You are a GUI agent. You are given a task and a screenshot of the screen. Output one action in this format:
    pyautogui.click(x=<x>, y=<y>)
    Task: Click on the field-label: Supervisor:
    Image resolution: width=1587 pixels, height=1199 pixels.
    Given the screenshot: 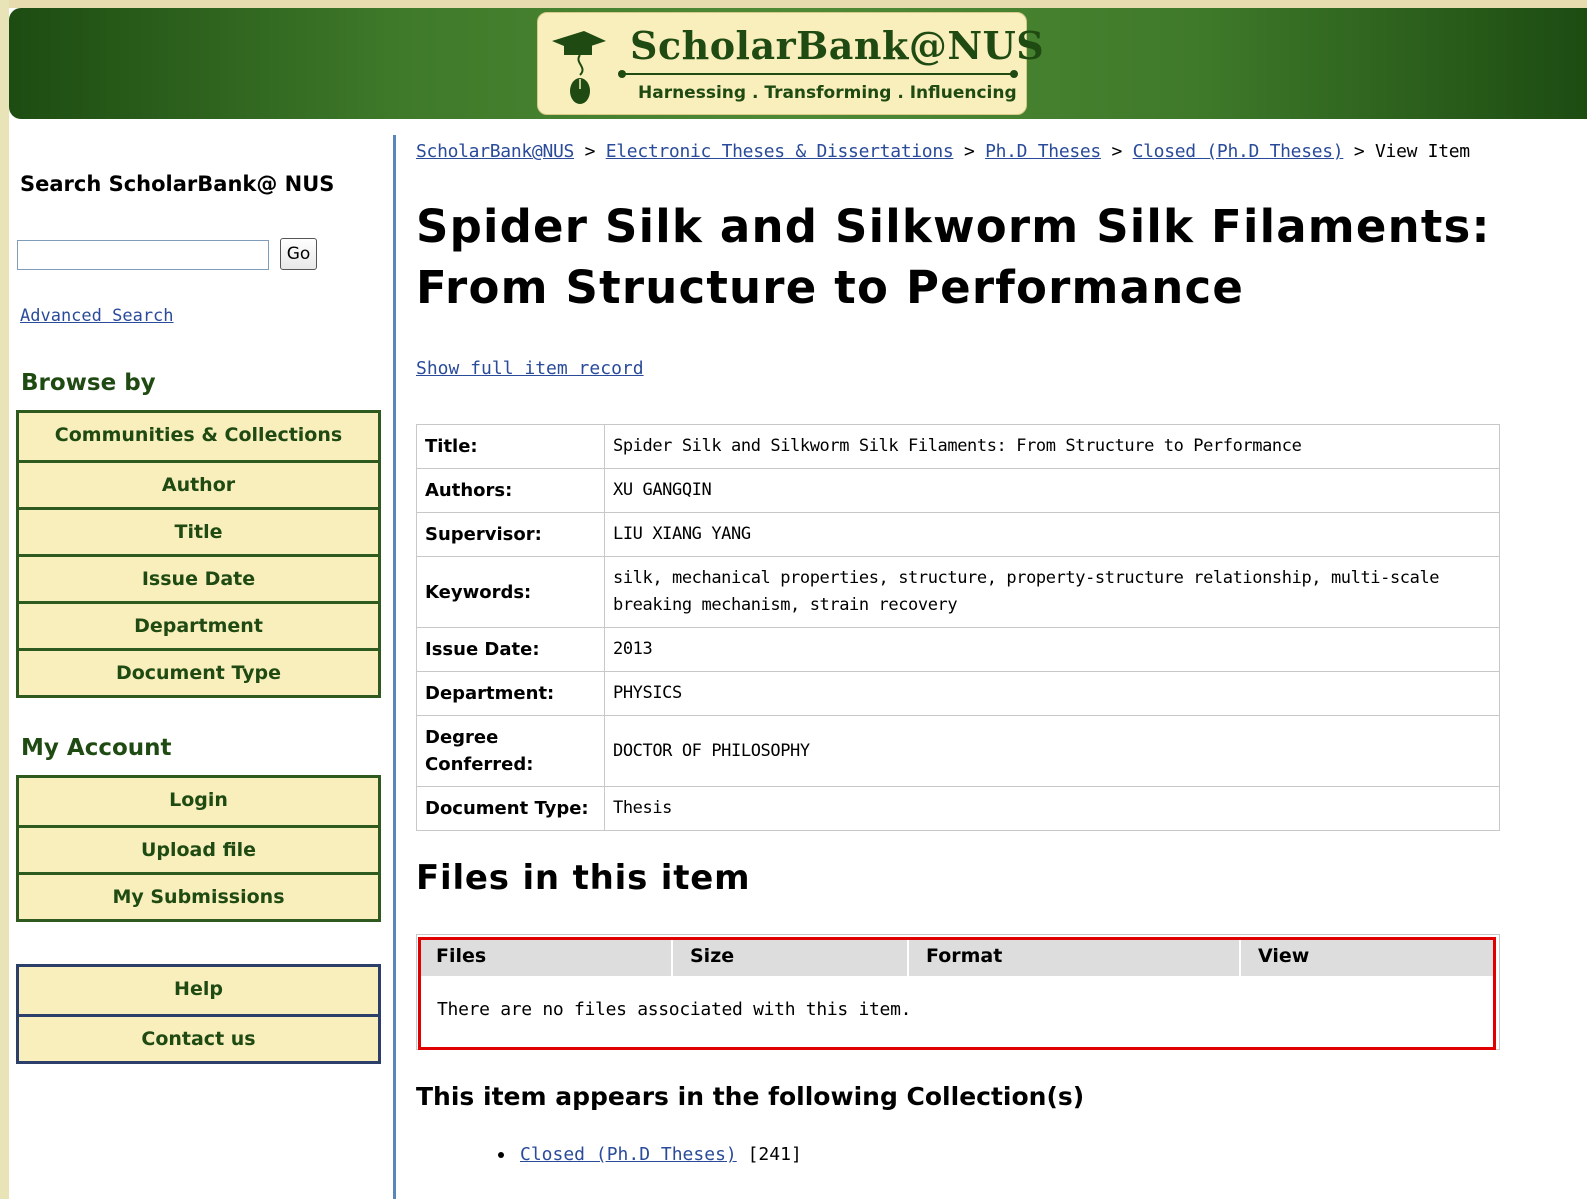 What is the action you would take?
    pyautogui.click(x=510, y=534)
    